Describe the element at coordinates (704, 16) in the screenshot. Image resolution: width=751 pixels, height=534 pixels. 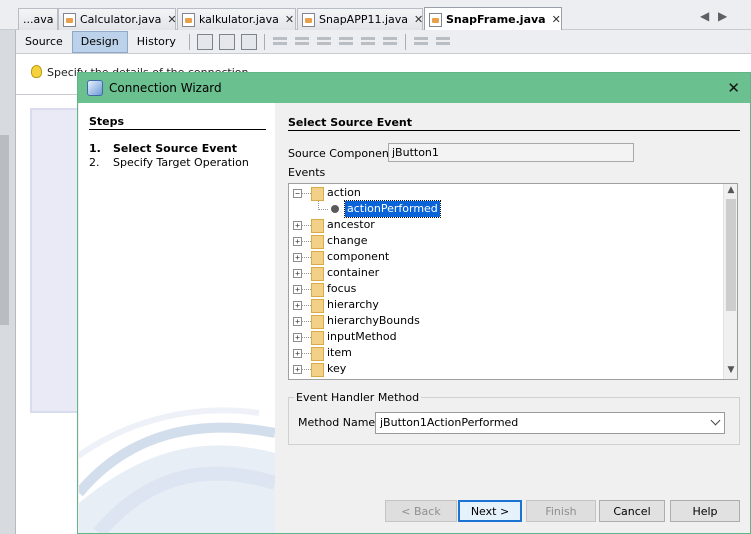
I see `scroll-tabs-left-icon: ◀` at that location.